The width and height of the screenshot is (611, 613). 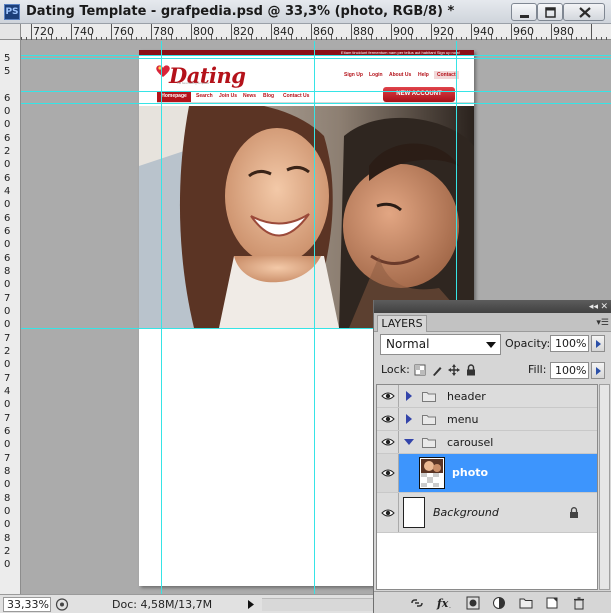 What do you see at coordinates (602, 322) in the screenshot?
I see `panel-menu-icon: ▾☰` at bounding box center [602, 322].